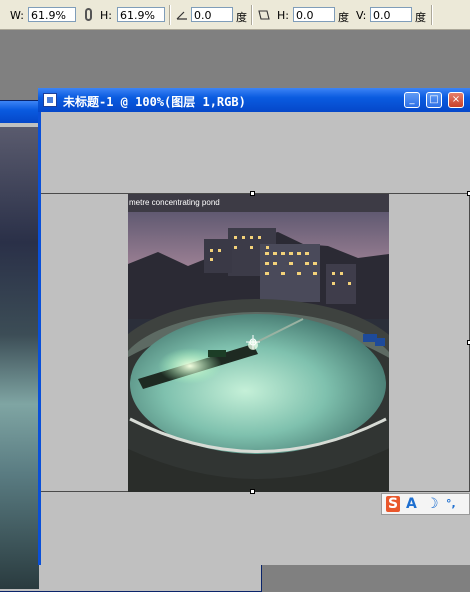  What do you see at coordinates (434, 100) in the screenshot?
I see `maximize-icon: □` at bounding box center [434, 100].